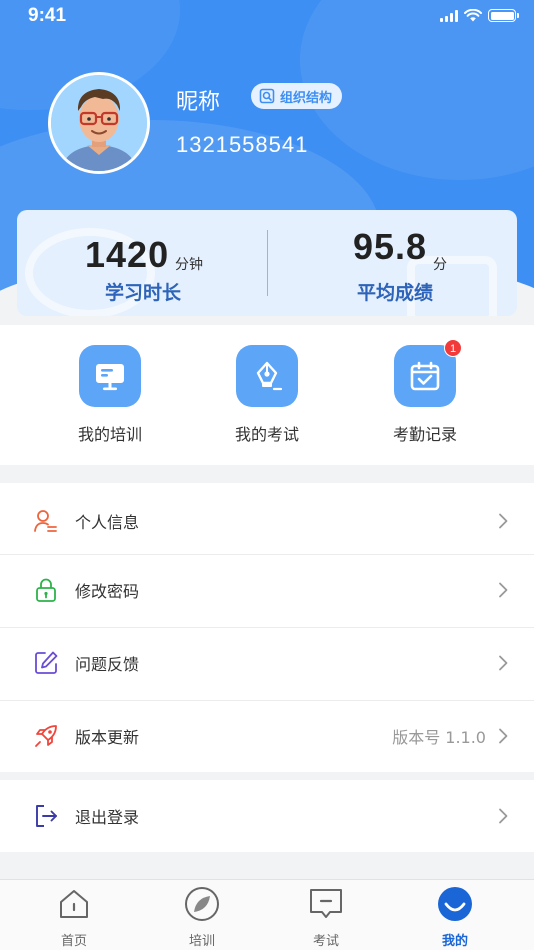 This screenshot has width=534, height=950. Describe the element at coordinates (428, 373) in the screenshot. I see `calendar-check-icon: 1` at that location.